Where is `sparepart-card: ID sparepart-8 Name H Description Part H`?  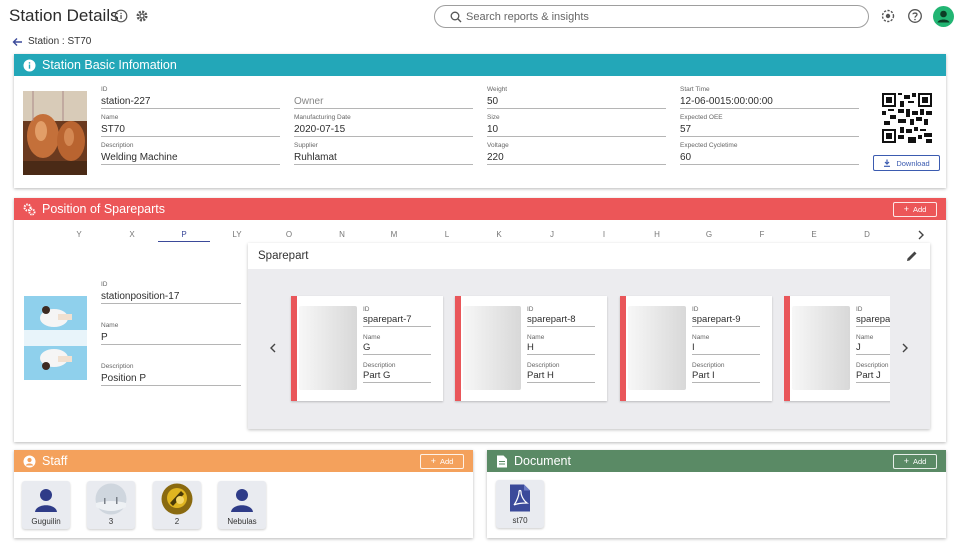 sparepart-card: ID sparepart-8 Name H Description Part H is located at coordinates (531, 348).